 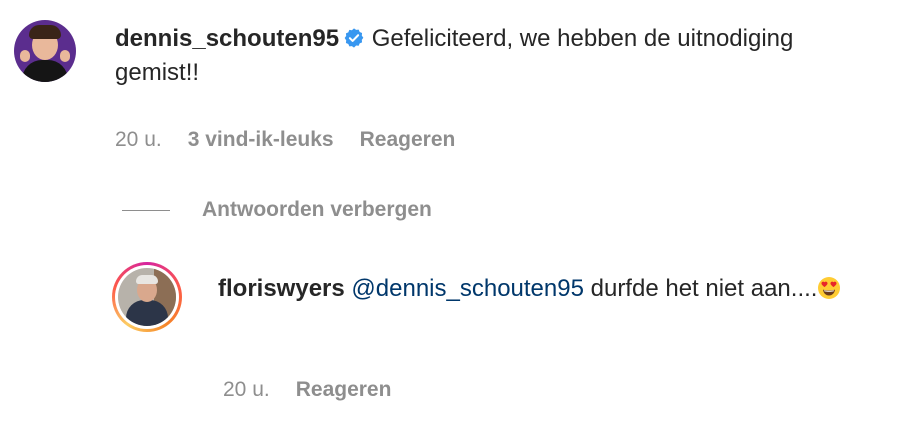 I want to click on verified-badge-icon, so click(x=354, y=38).